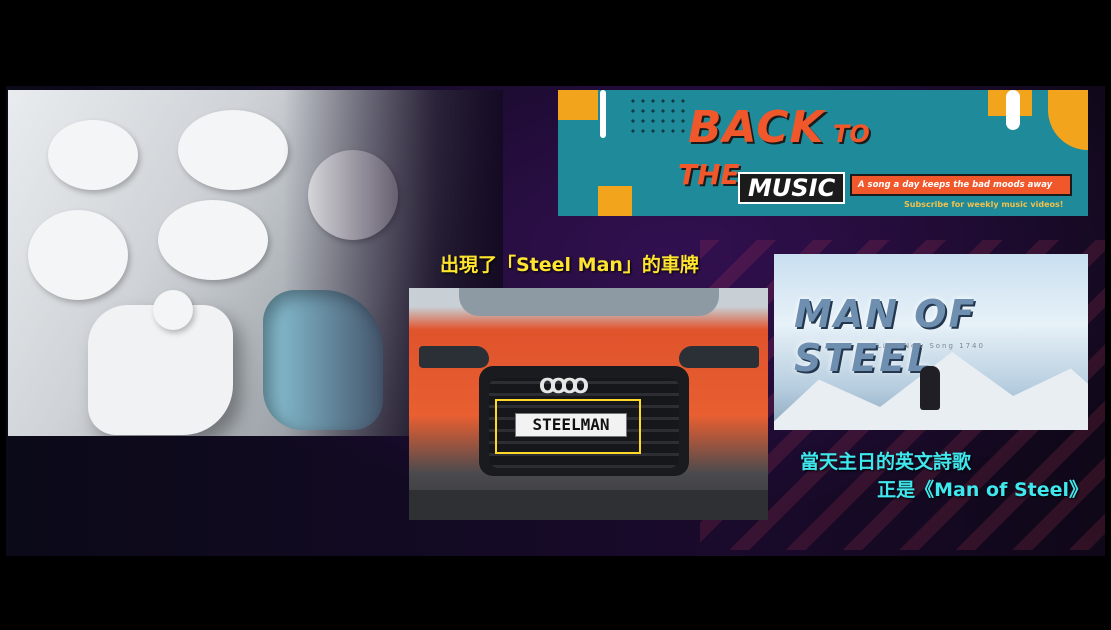  I want to click on road-surface, so click(588, 505).